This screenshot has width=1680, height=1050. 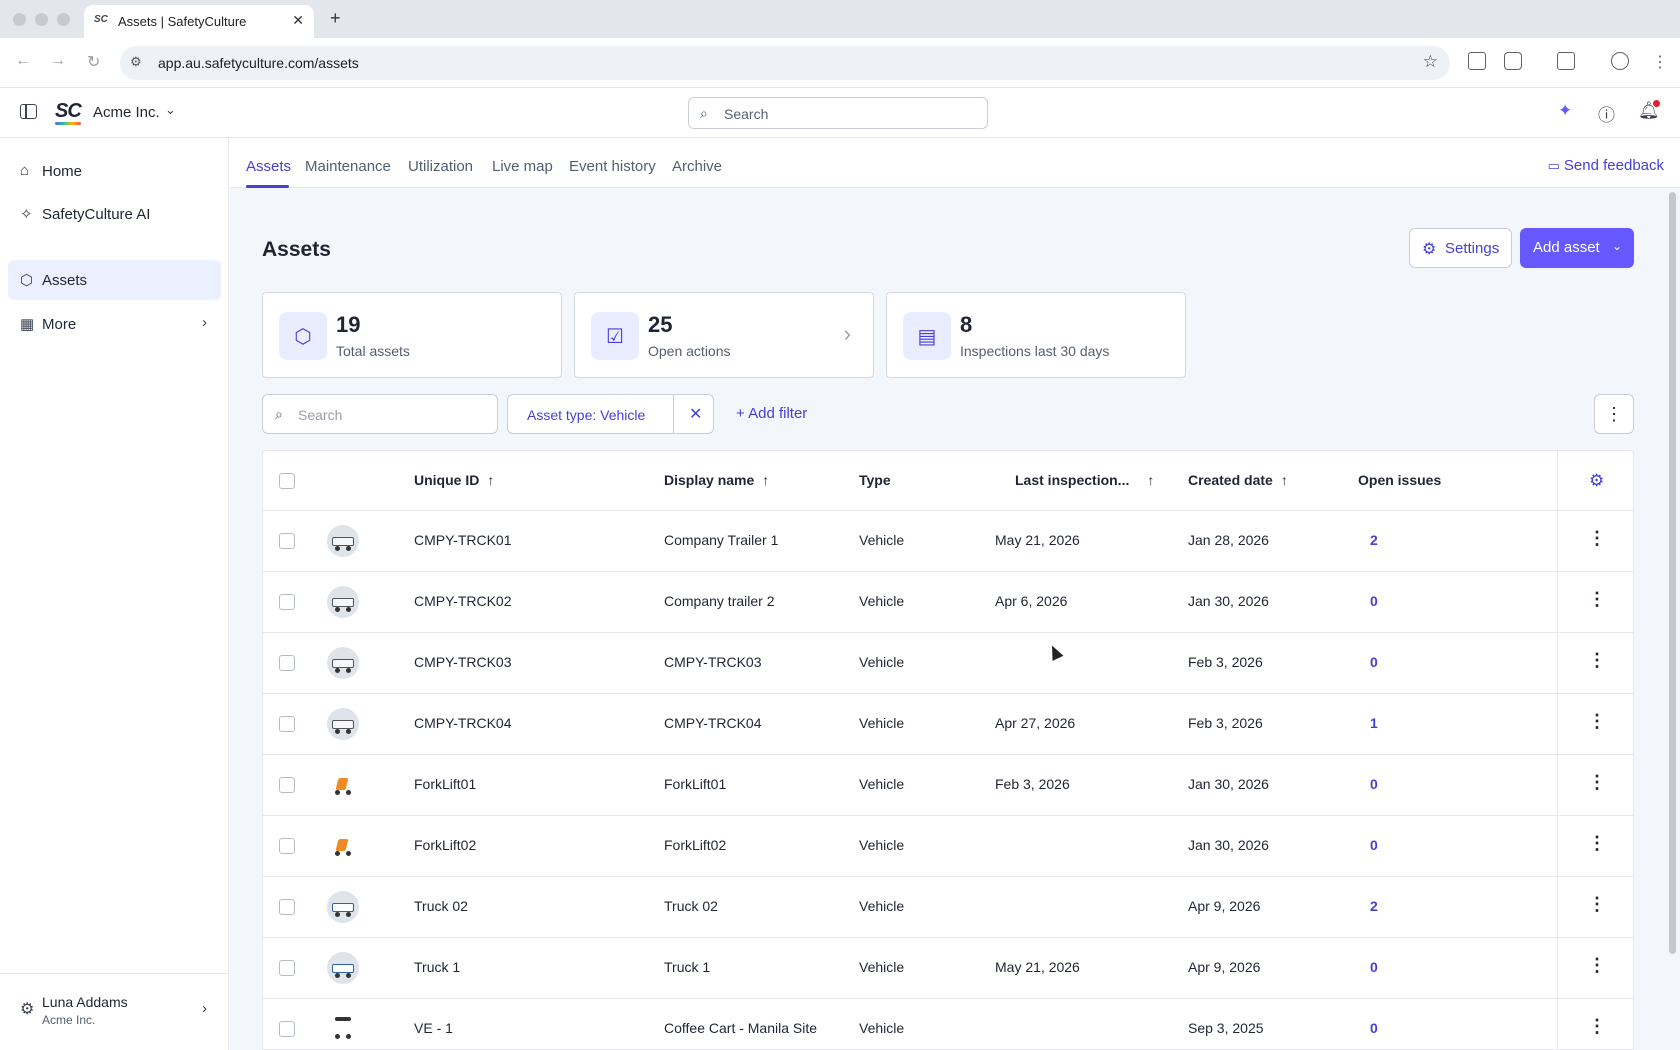 I want to click on close-tab-icon: ✕, so click(x=298, y=20).